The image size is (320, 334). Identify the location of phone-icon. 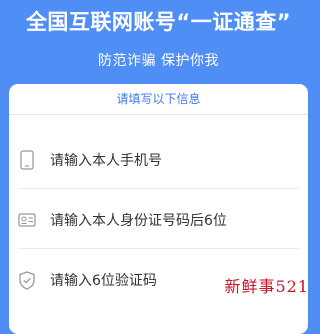
(27, 160).